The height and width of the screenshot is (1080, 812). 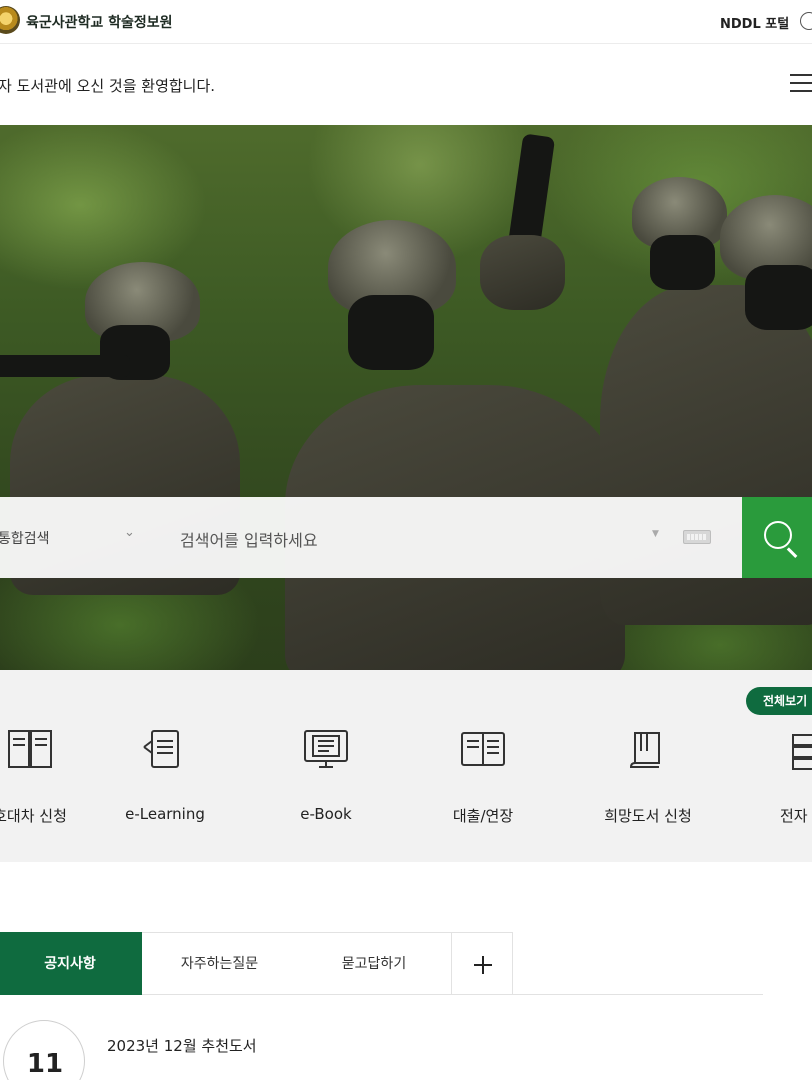 What do you see at coordinates (648, 777) in the screenshot?
I see `quick-item-book-request: 희망도서 신청` at bounding box center [648, 777].